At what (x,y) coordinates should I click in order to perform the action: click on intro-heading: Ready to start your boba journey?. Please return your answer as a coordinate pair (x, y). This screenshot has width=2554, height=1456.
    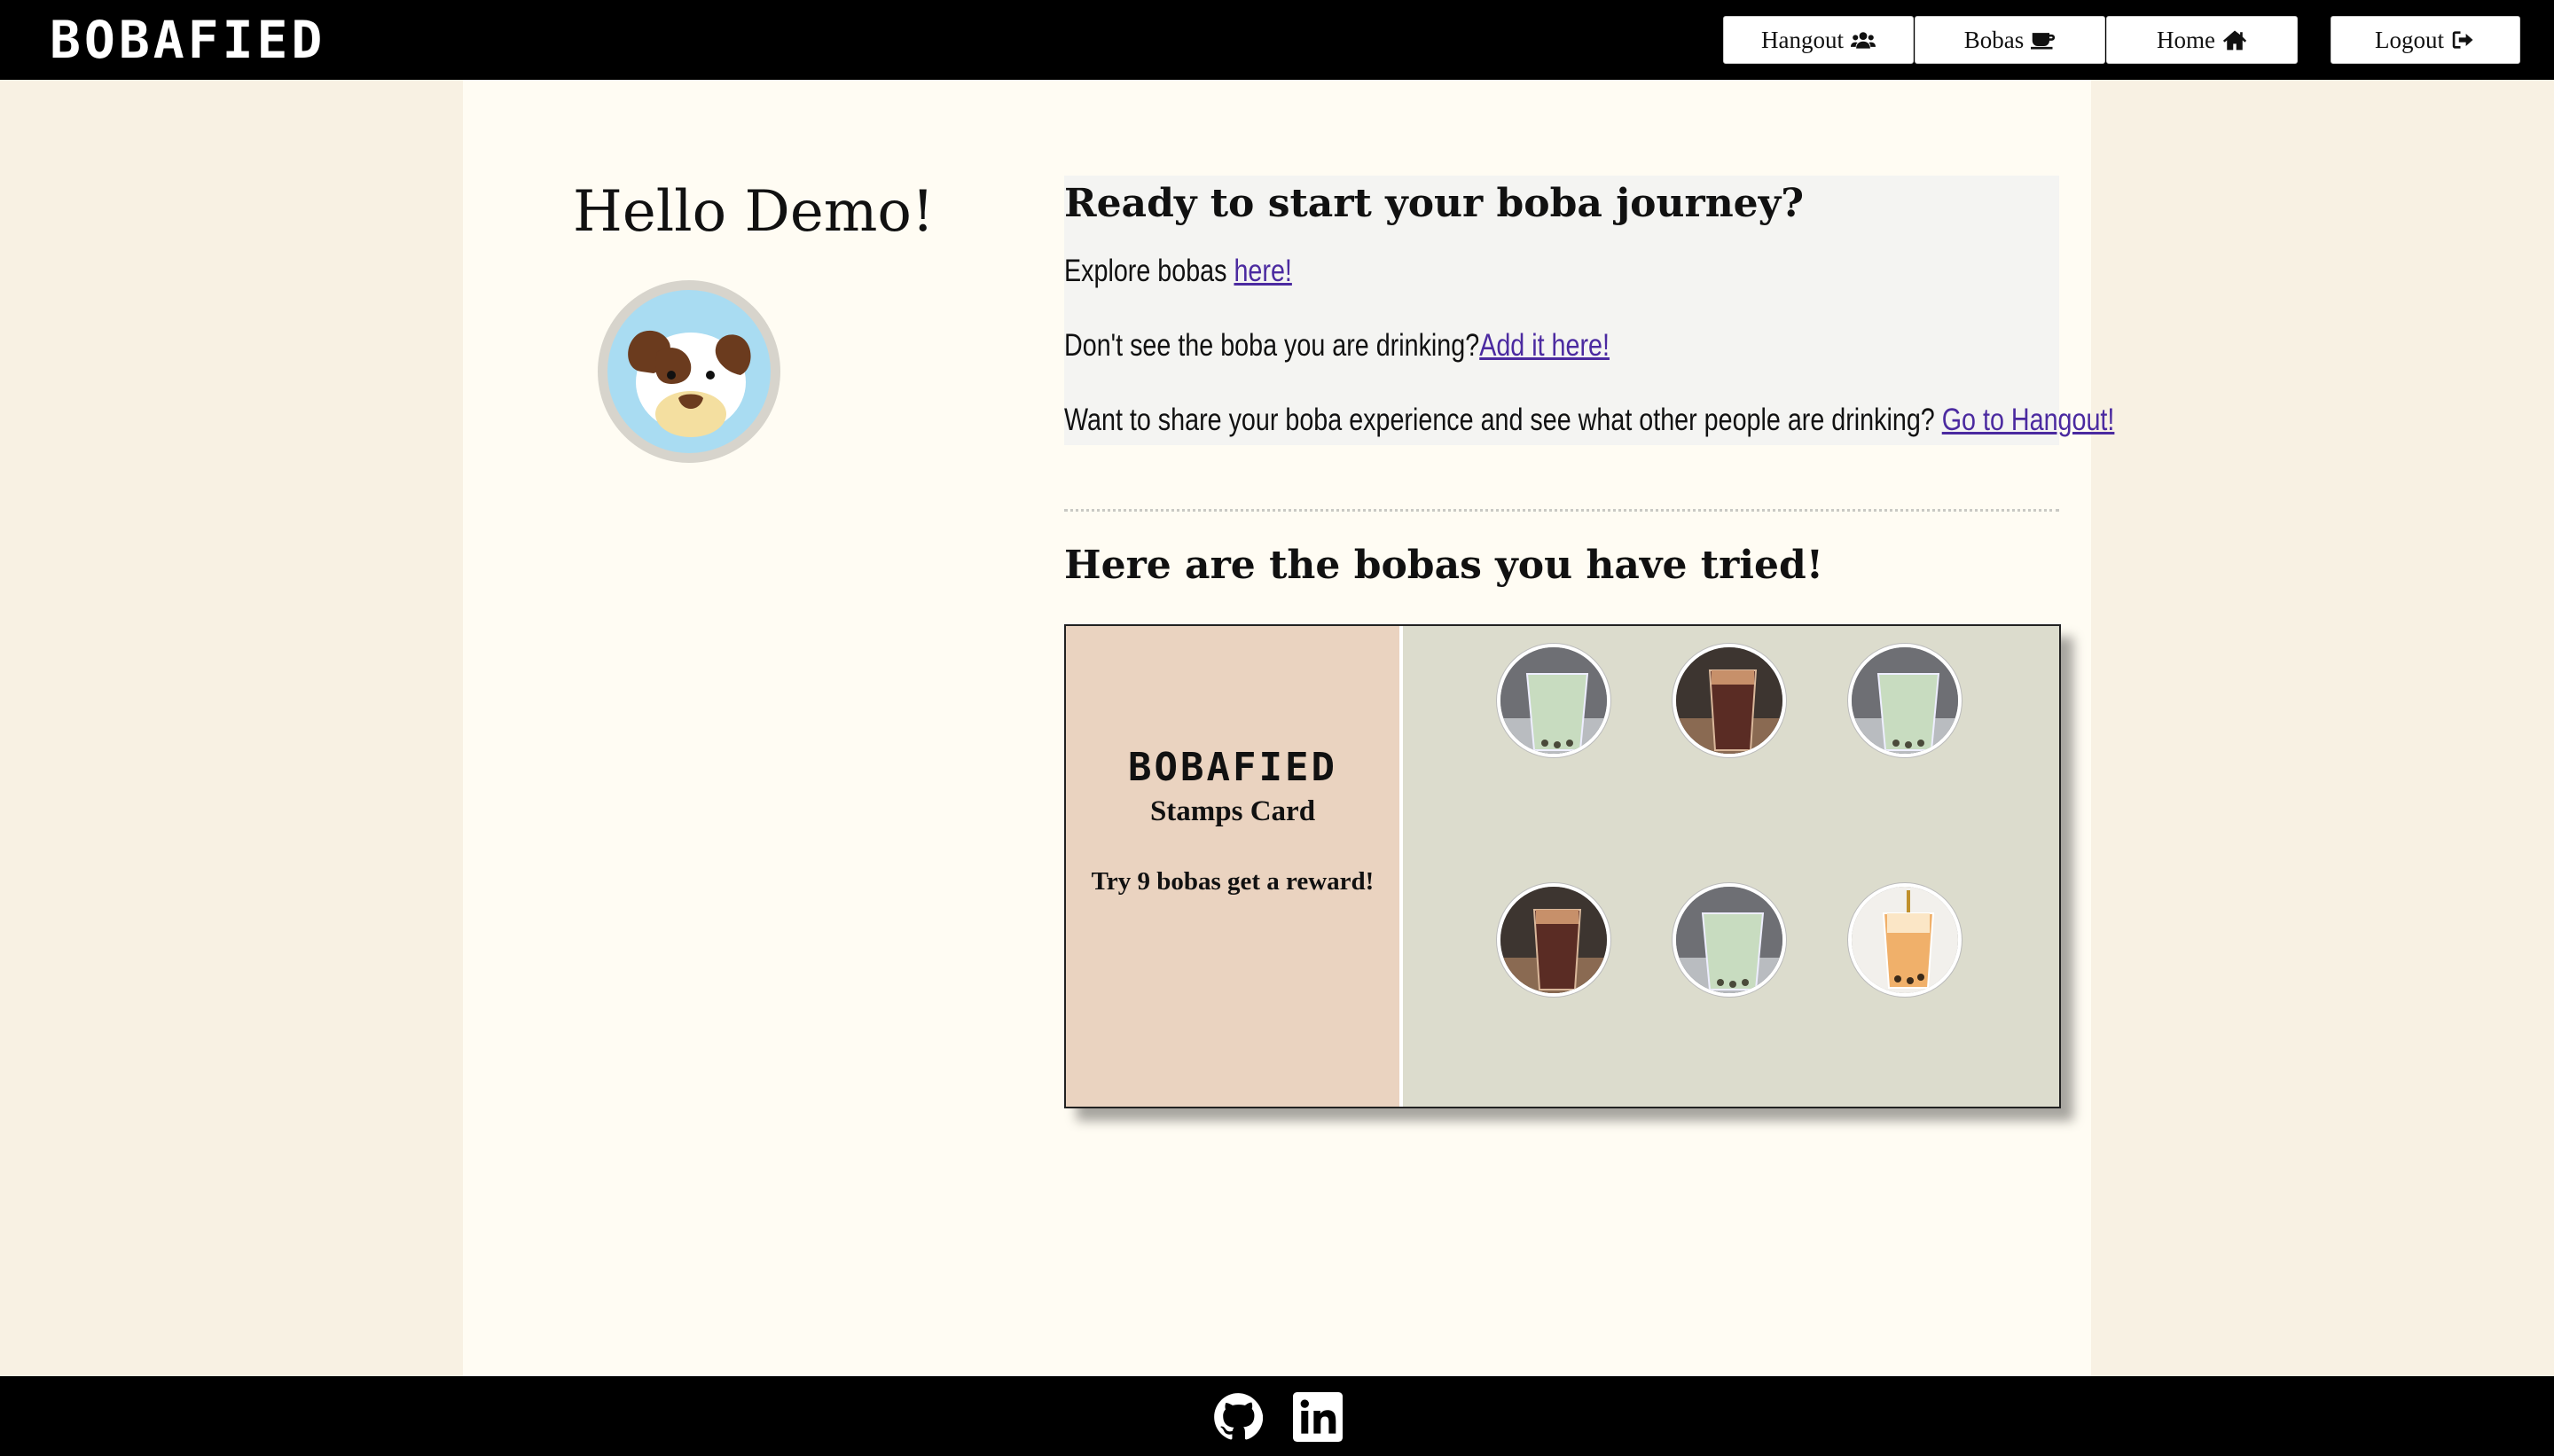
    Looking at the image, I should click on (1434, 203).